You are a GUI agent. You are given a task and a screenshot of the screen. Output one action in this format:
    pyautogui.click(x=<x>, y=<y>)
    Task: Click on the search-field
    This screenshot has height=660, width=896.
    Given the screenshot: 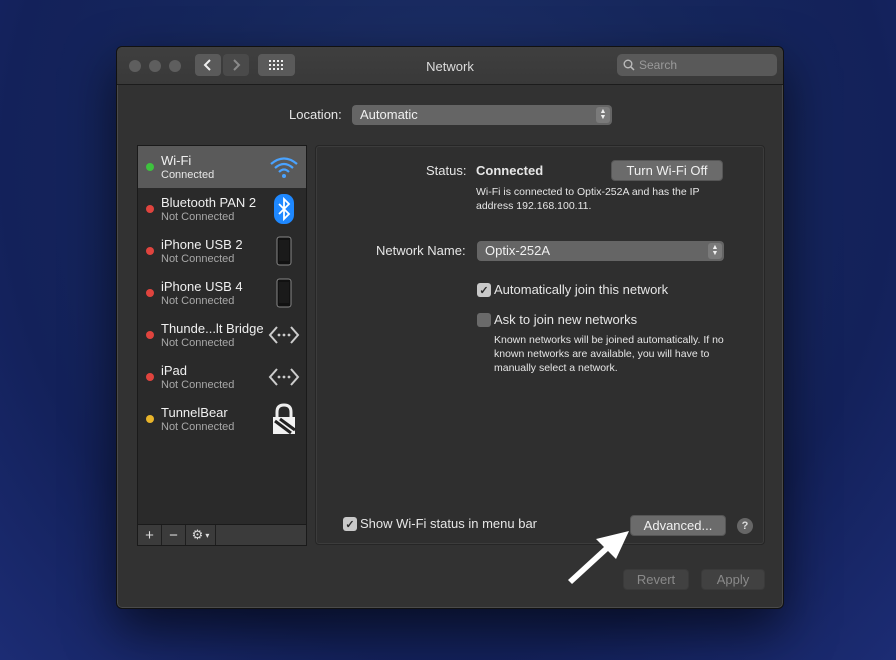 What is the action you would take?
    pyautogui.click(x=697, y=65)
    